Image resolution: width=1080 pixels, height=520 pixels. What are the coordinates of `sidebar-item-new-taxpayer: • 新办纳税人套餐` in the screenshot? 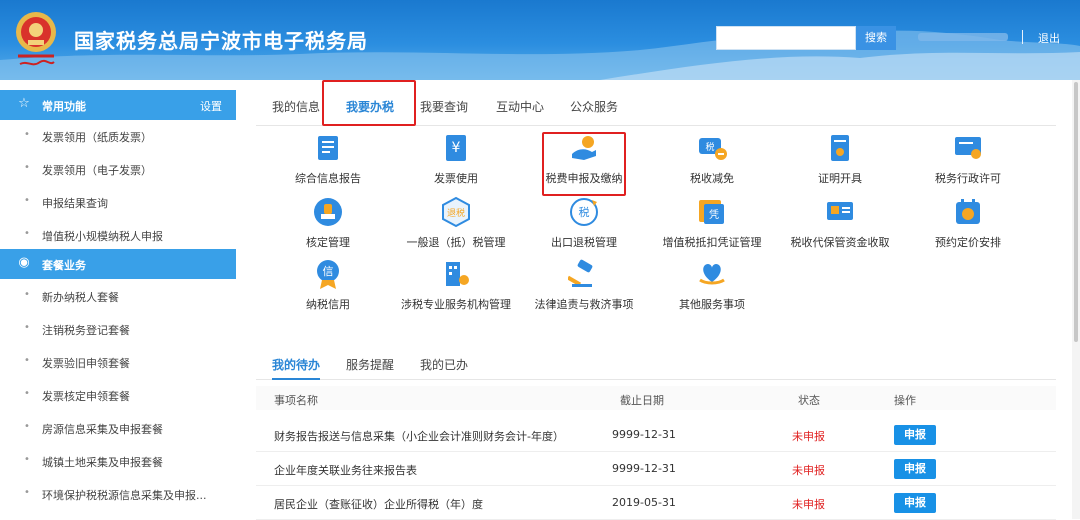 It's located at (118, 297).